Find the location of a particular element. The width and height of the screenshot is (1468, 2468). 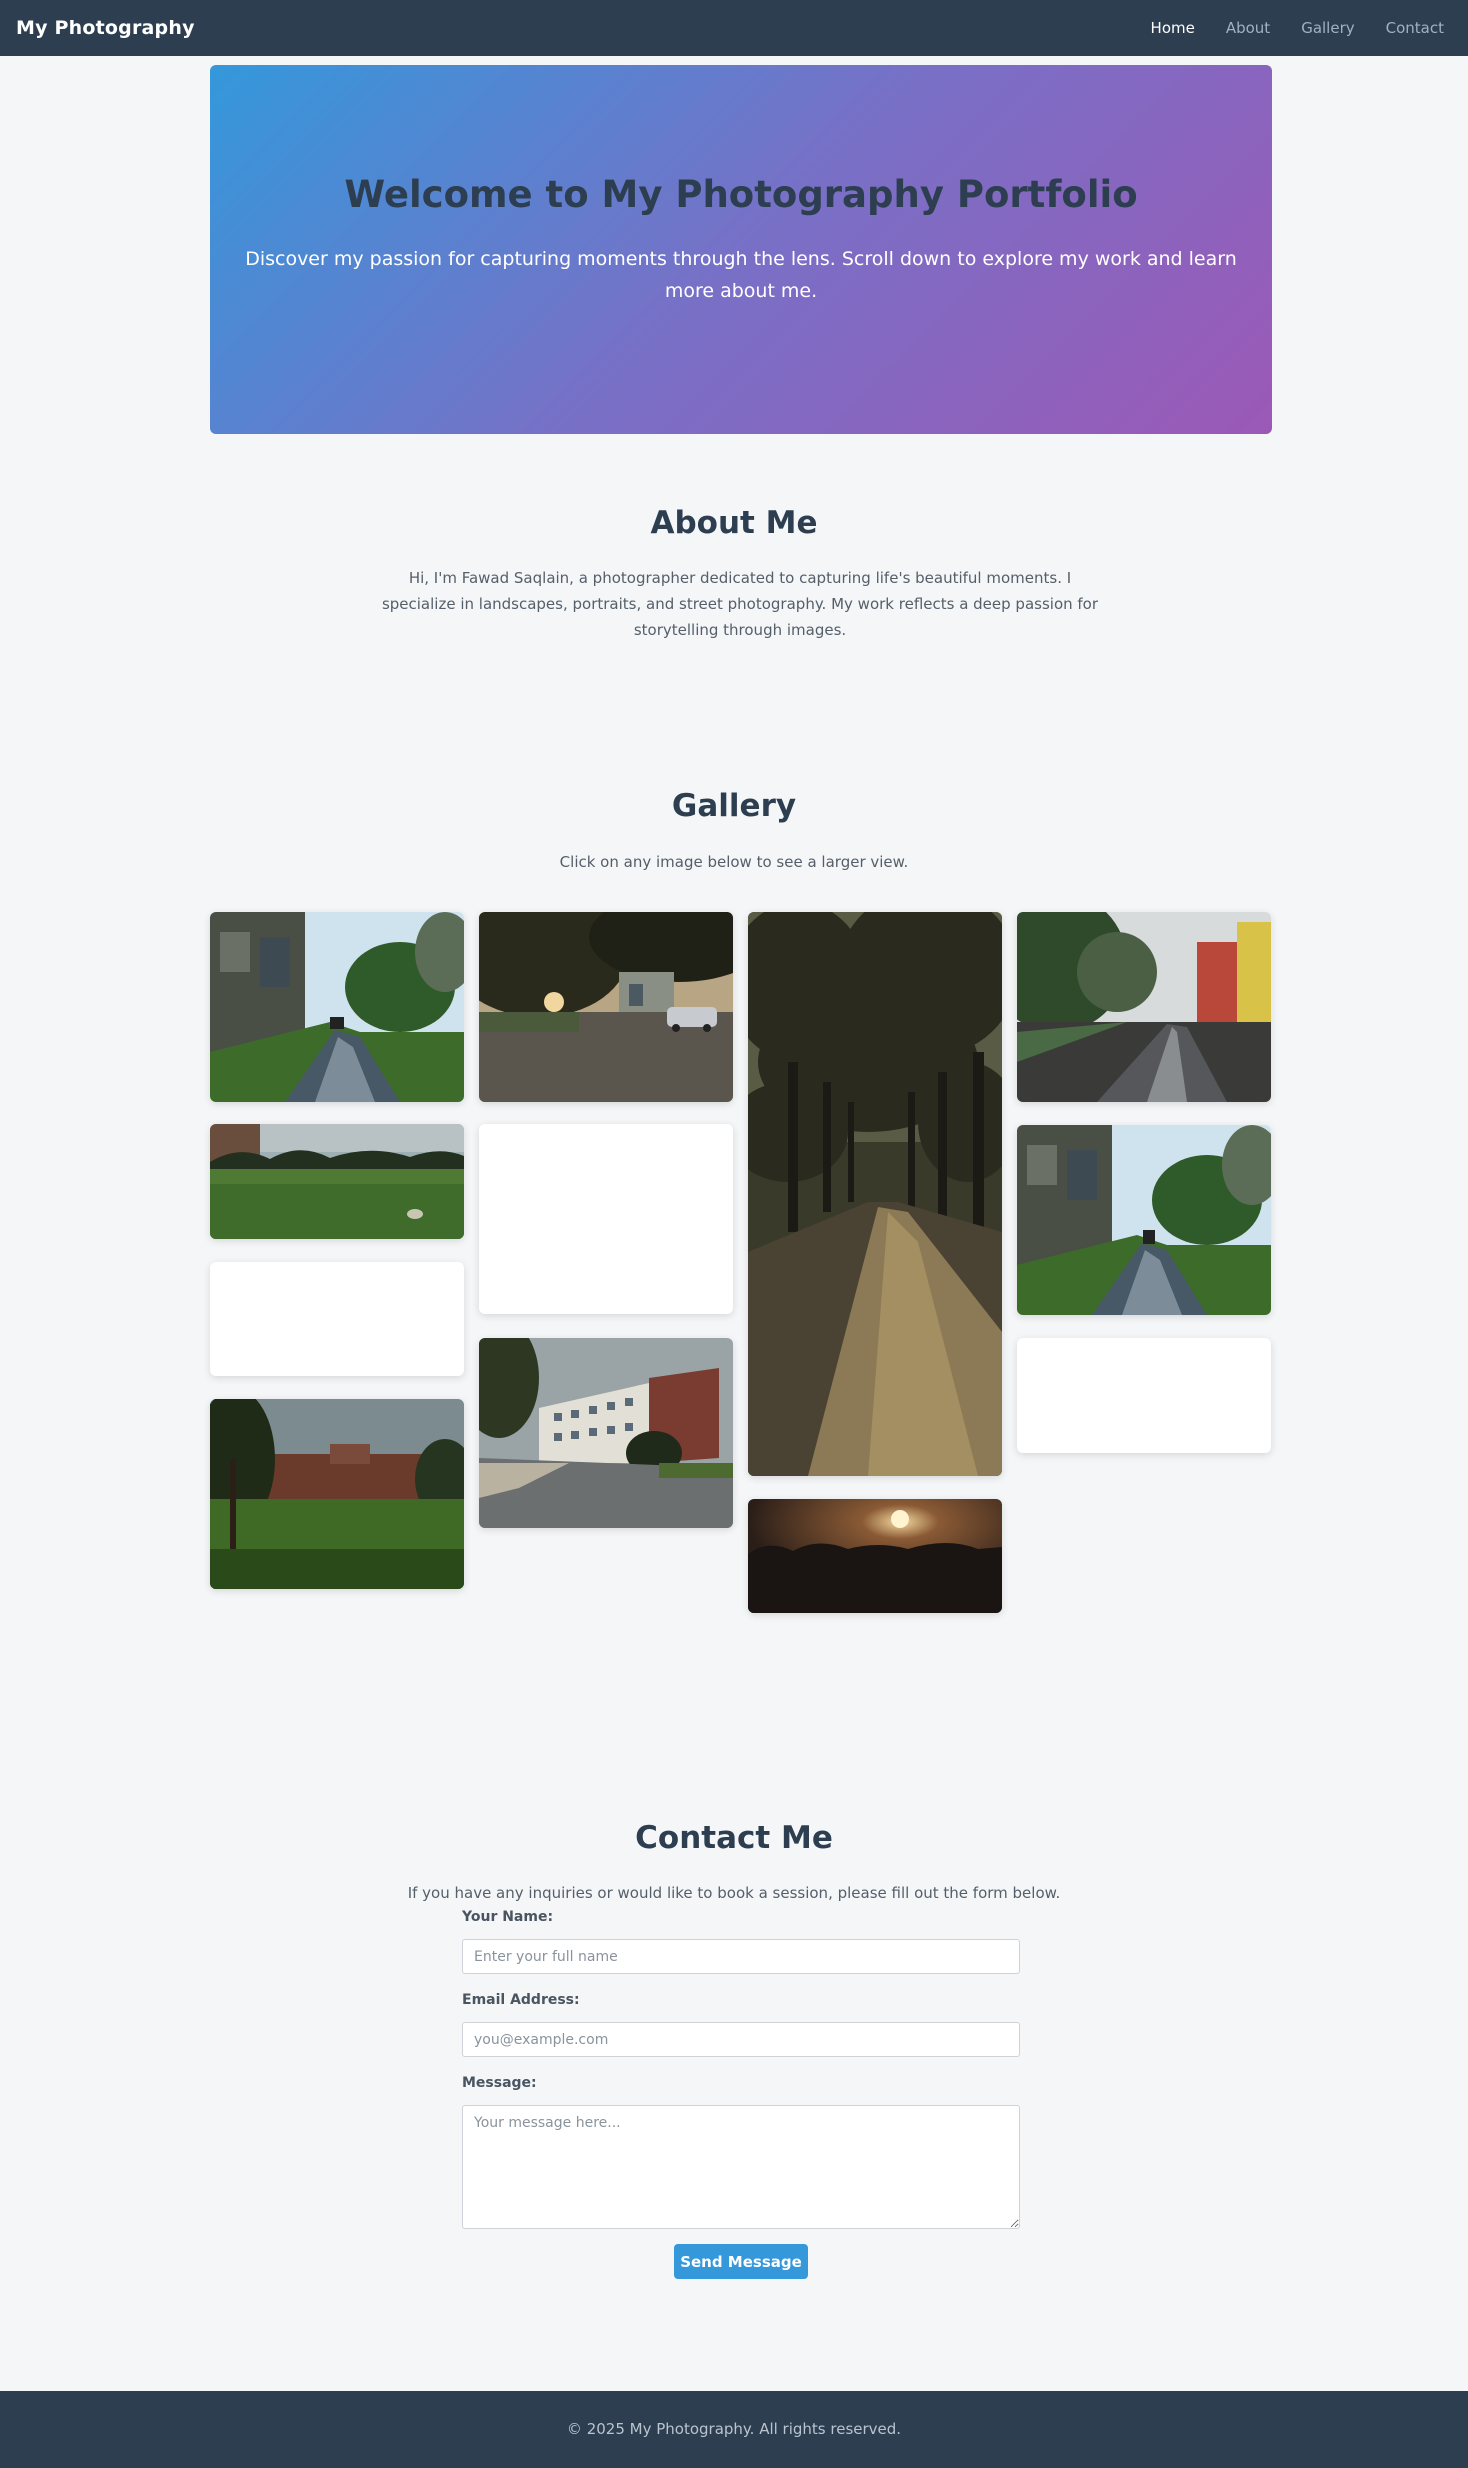

photo-sunset is located at coordinates (875, 1556).